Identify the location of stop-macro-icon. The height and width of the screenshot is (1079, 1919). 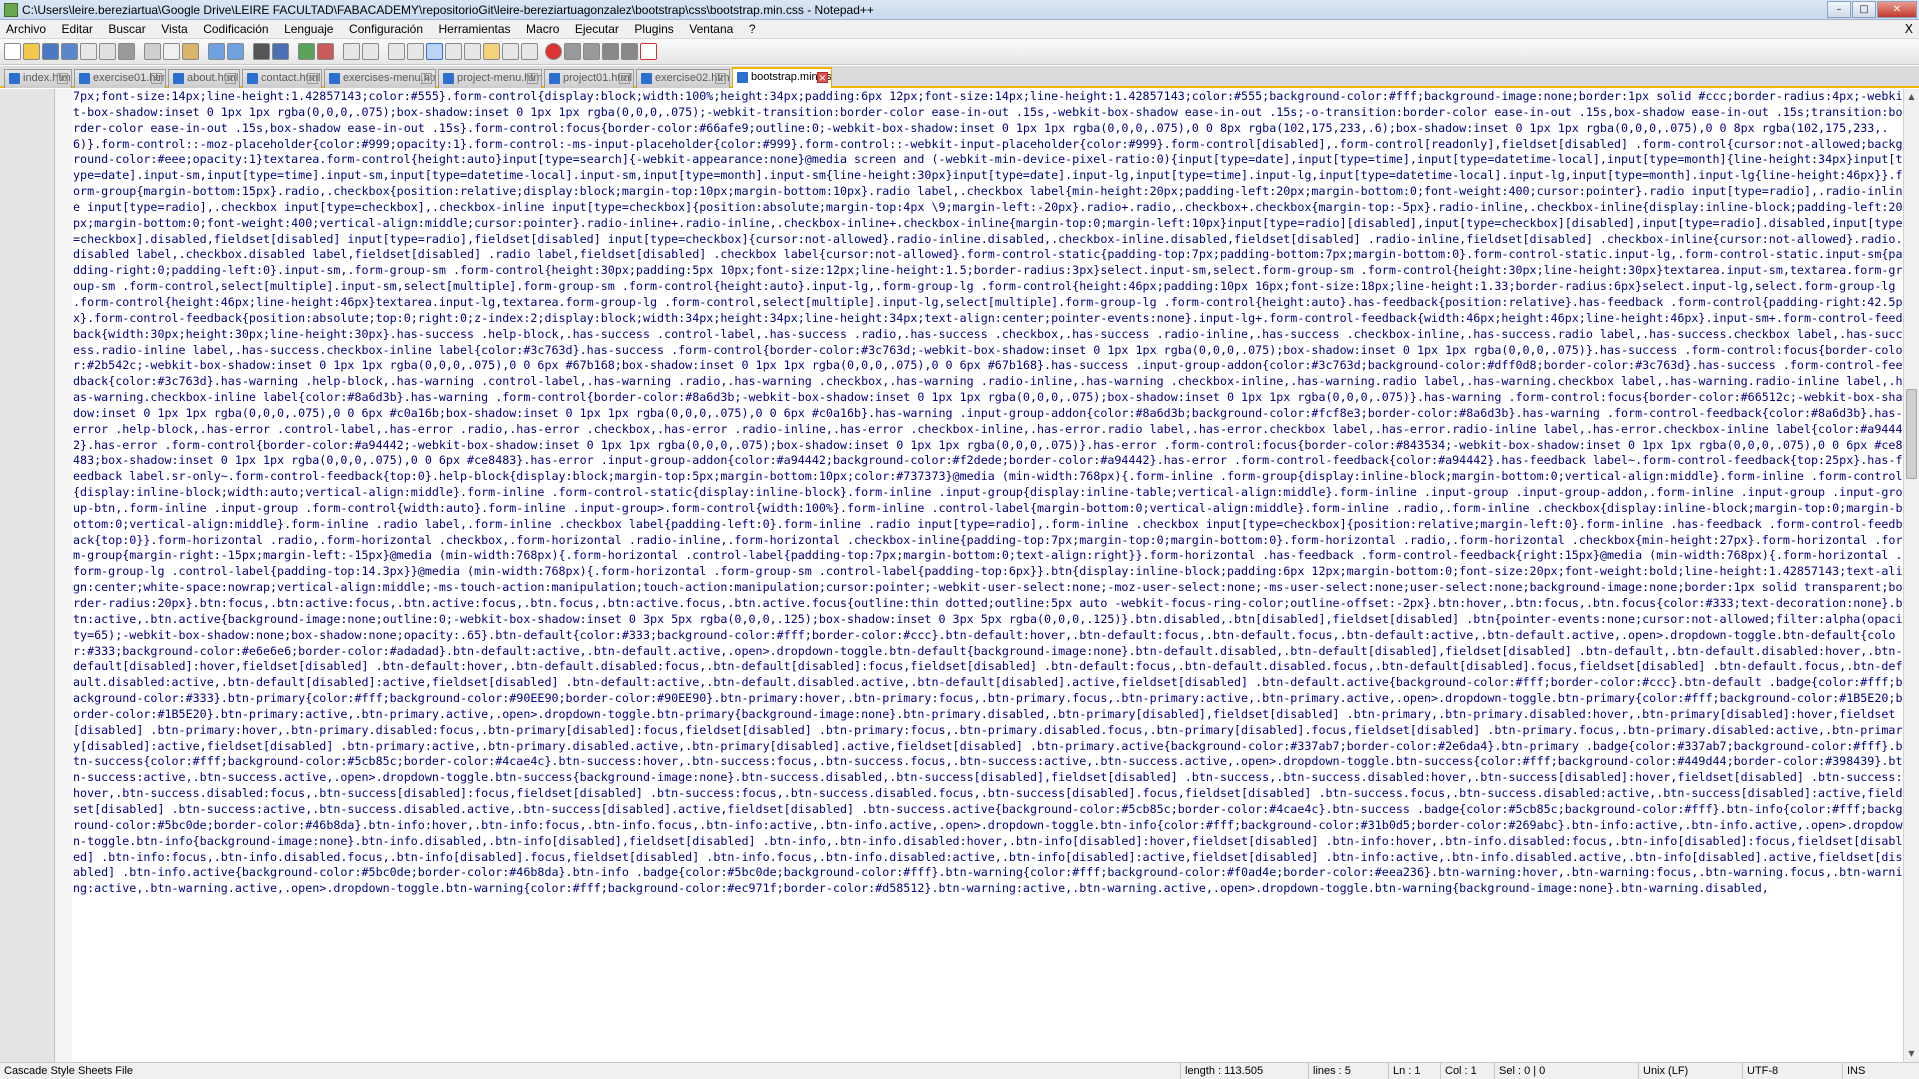
(572, 51).